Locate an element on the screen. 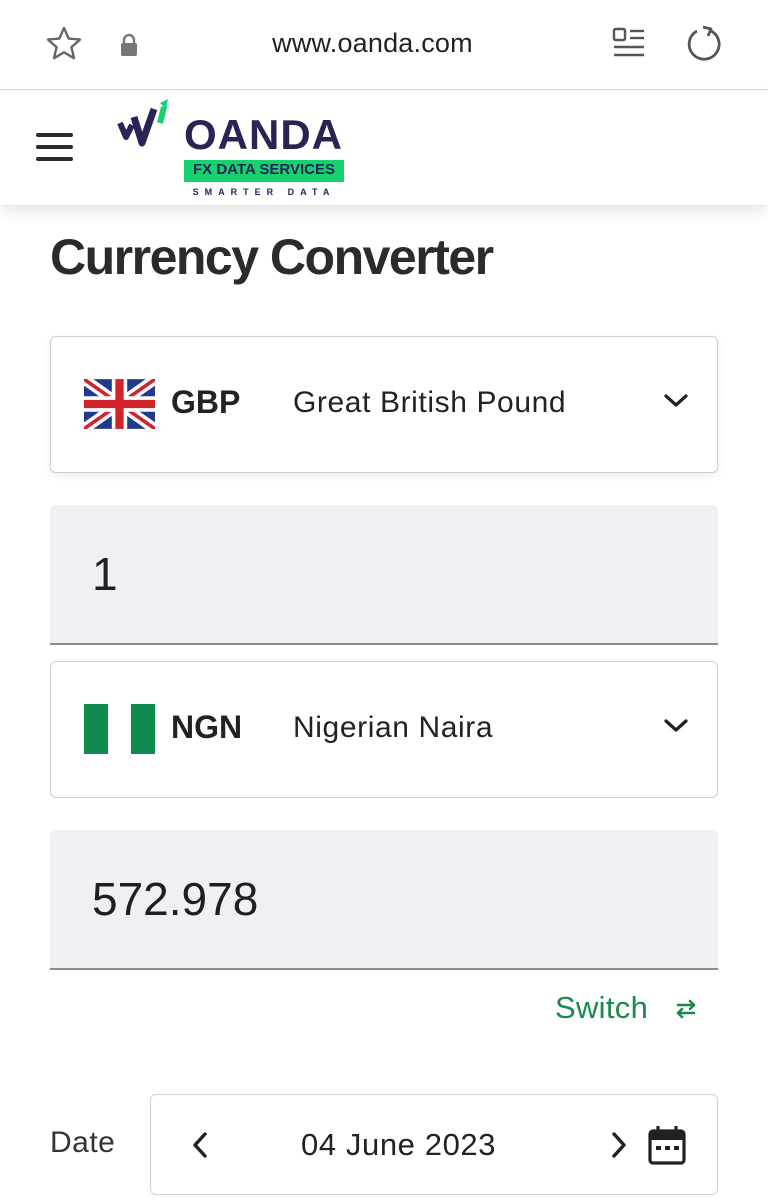  from-amount-field: 1 is located at coordinates (384, 575).